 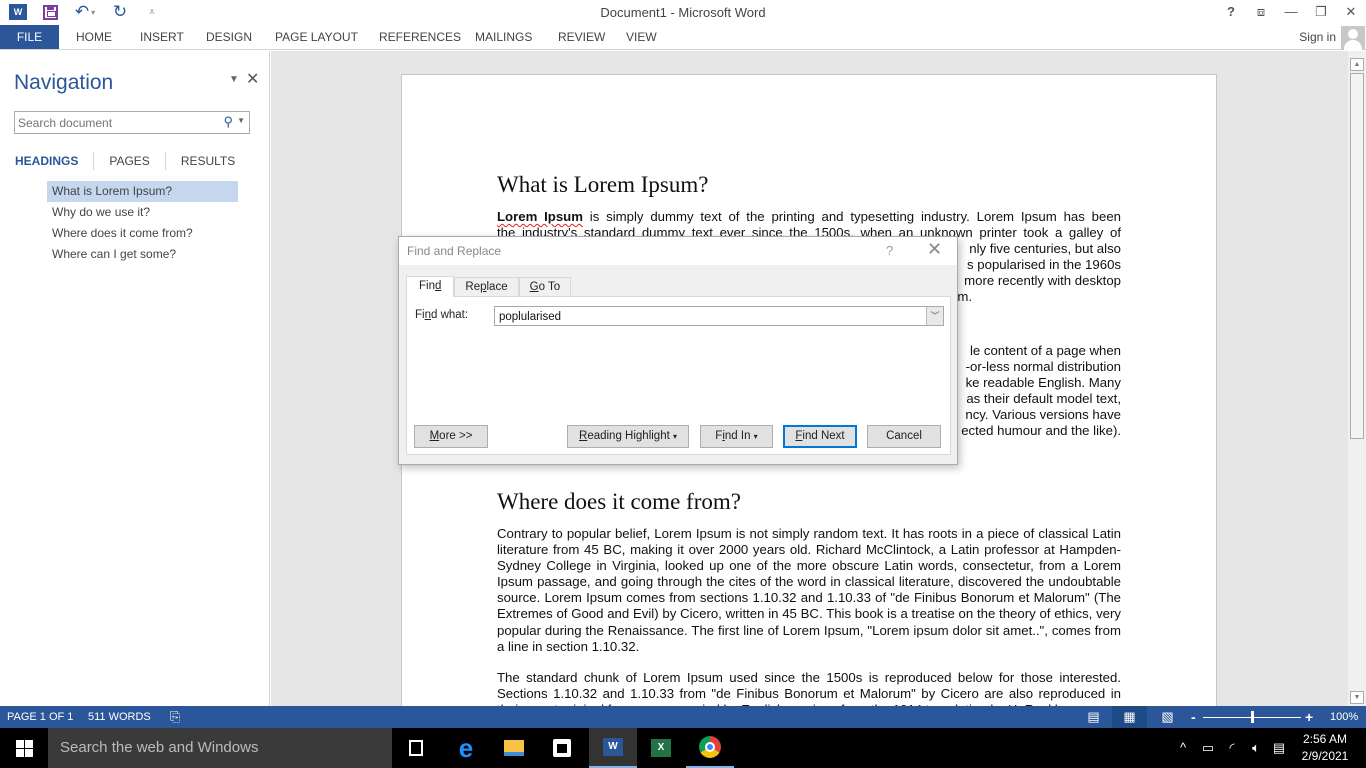 I want to click on tab-replace: Replace, so click(x=486, y=287).